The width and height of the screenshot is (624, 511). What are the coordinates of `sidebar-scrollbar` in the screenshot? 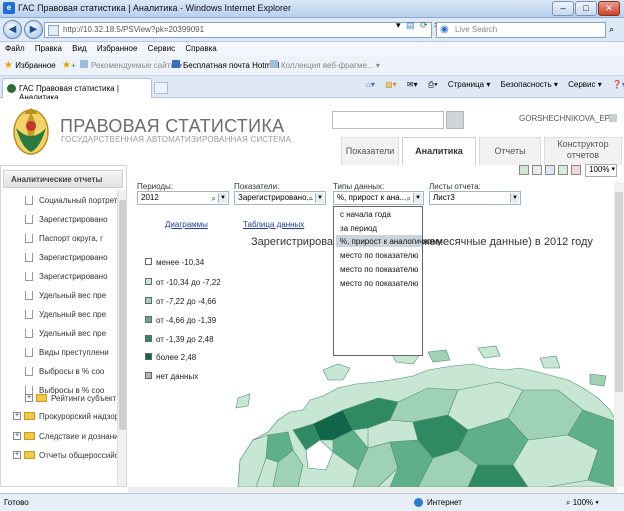 It's located at (121, 338).